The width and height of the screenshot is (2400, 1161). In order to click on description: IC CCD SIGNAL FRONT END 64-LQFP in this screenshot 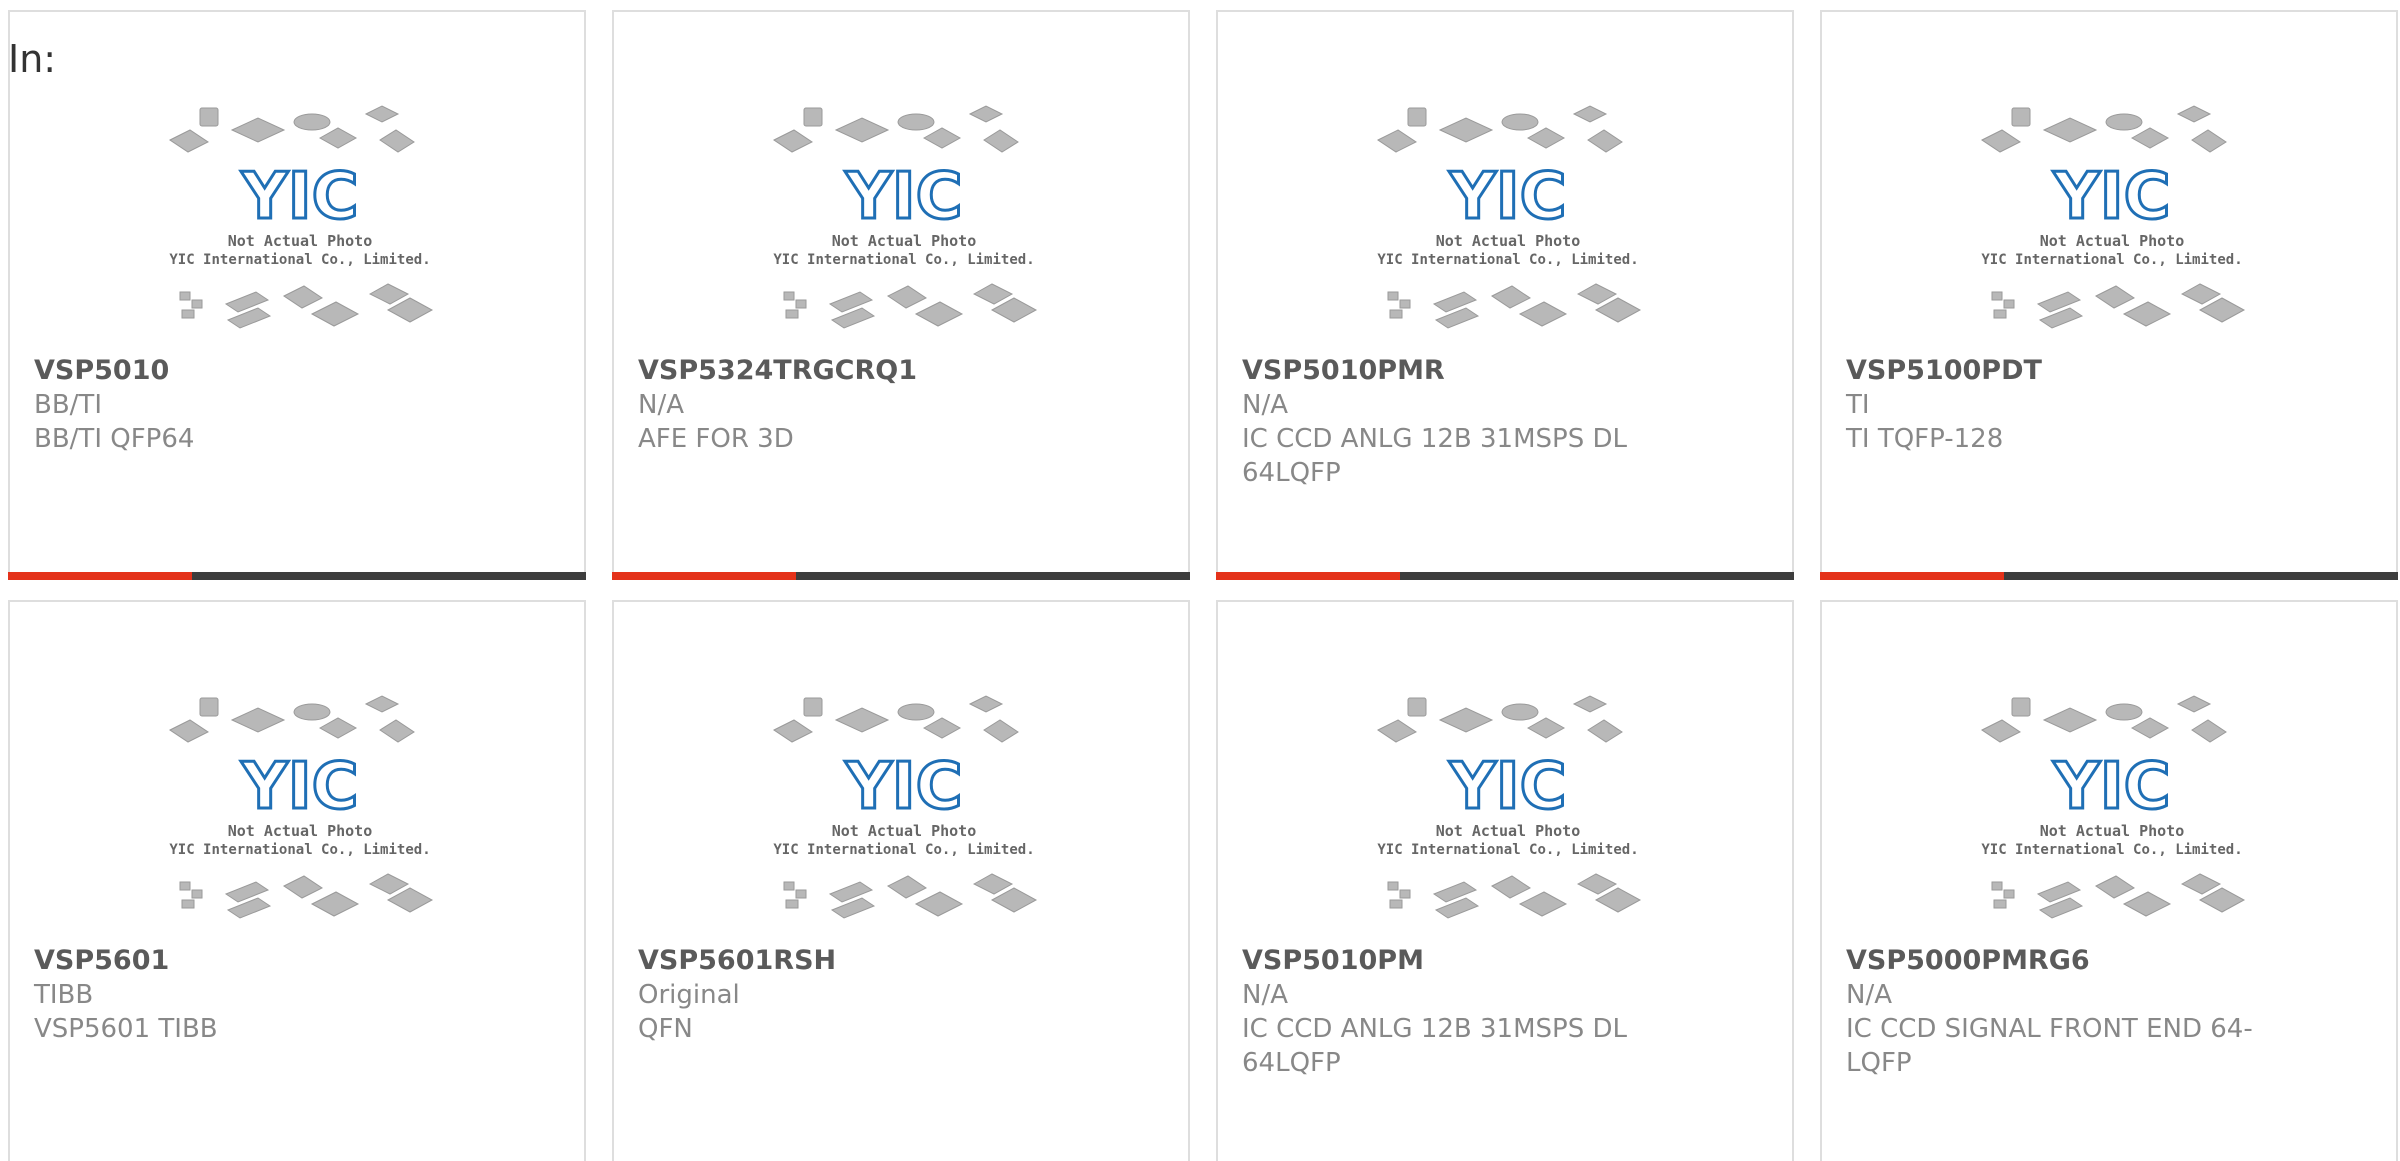, I will do `click(2049, 1046)`.